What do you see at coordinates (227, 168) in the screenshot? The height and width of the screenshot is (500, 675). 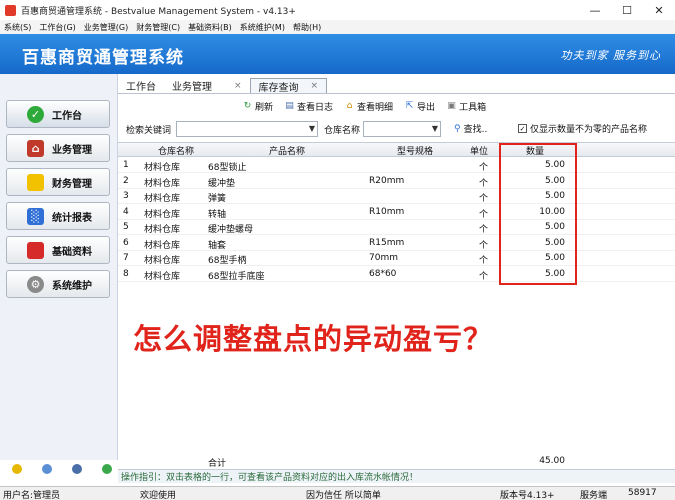 I see `product-cell: 68型锁止` at bounding box center [227, 168].